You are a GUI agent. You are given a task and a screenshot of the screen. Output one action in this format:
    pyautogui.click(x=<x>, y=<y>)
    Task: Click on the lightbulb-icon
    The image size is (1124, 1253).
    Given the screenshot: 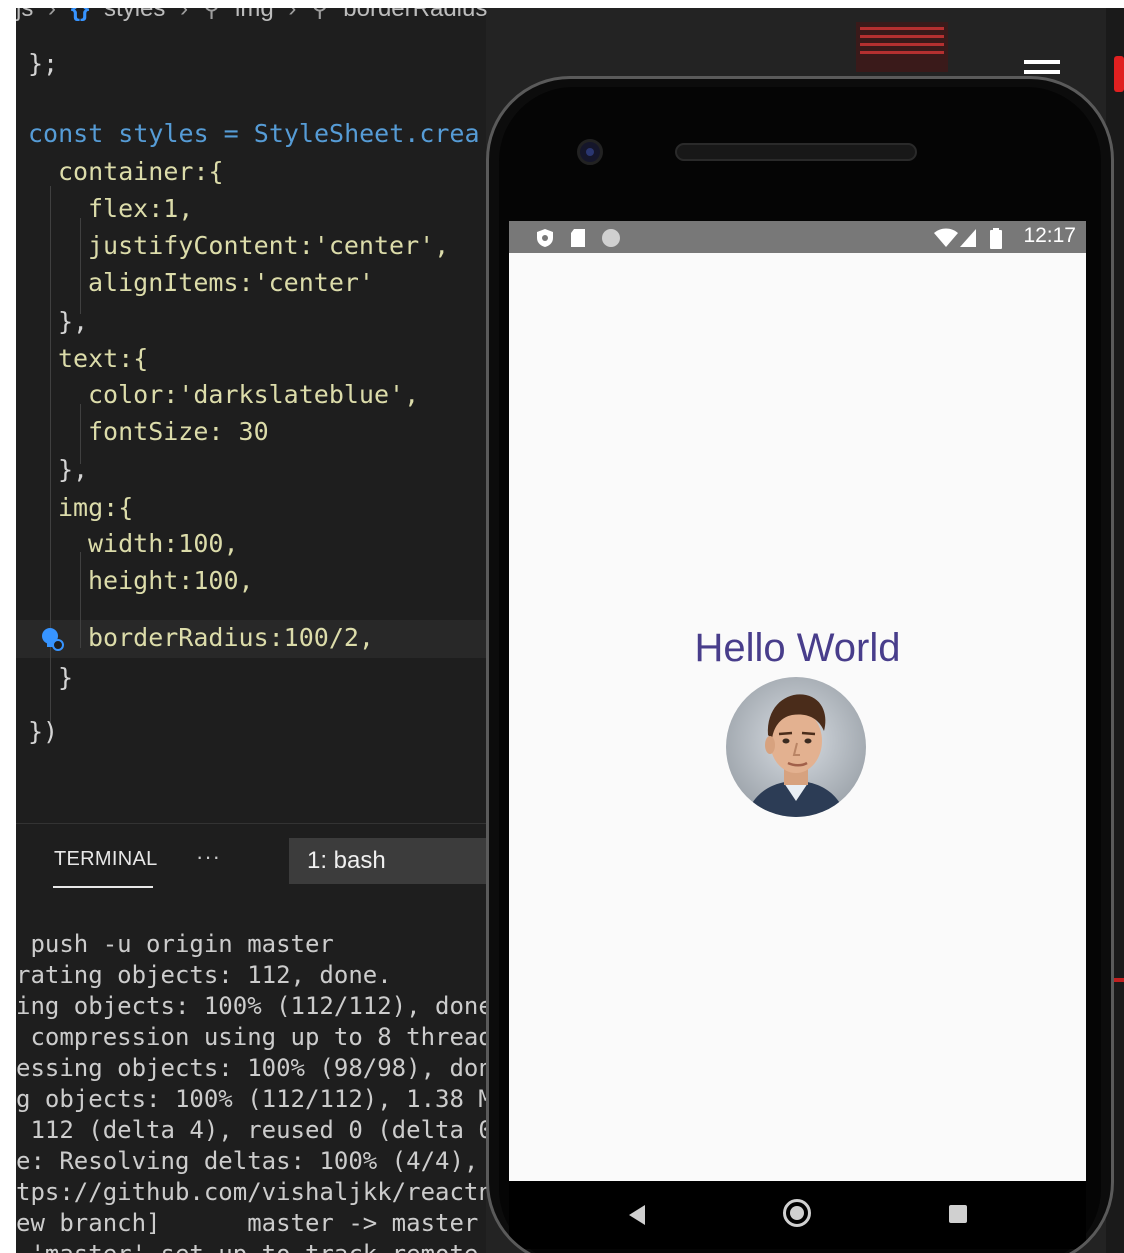 What is the action you would take?
    pyautogui.click(x=52, y=639)
    